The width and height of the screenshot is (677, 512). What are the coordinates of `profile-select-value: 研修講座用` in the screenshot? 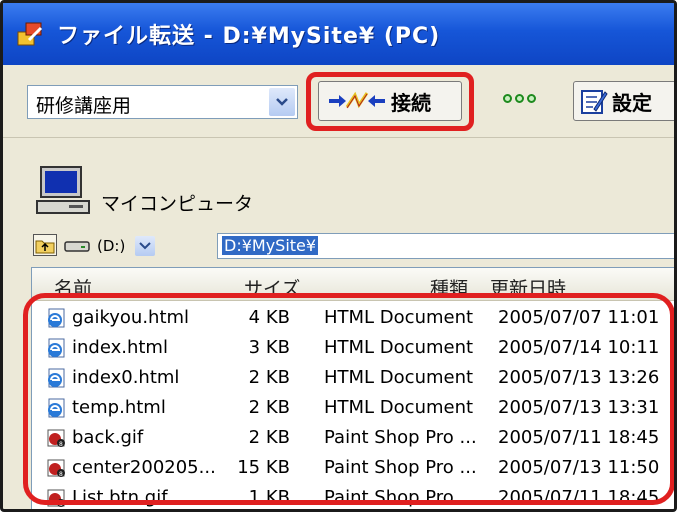 It's located at (84, 106).